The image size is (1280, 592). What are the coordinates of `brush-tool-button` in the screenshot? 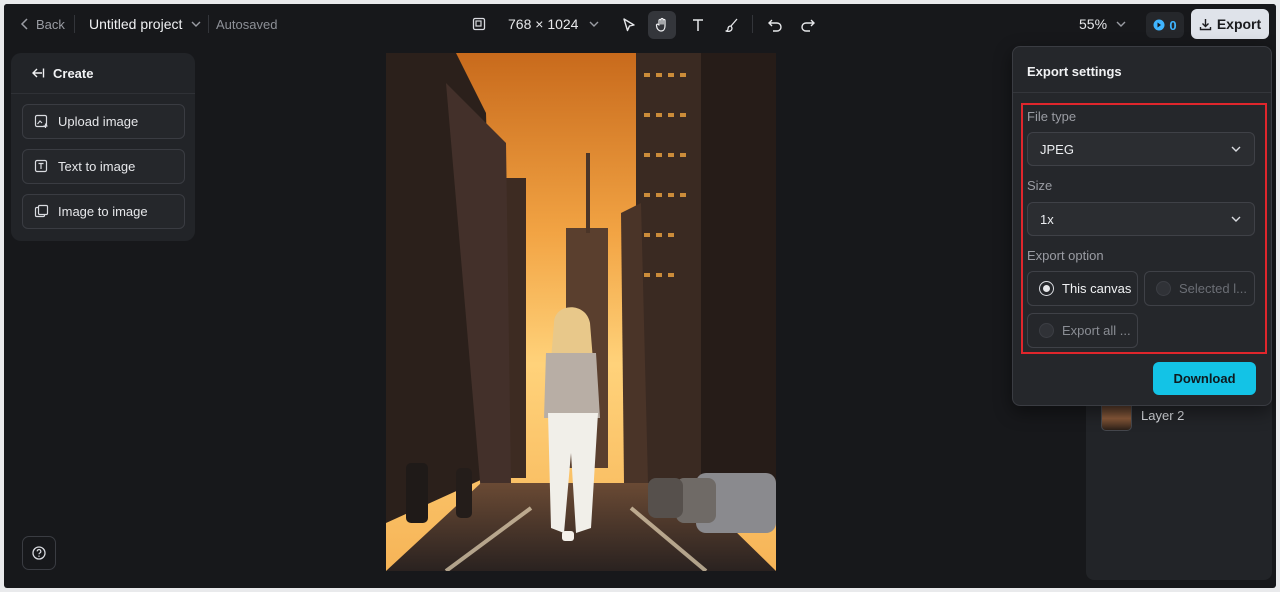 It's located at (732, 25).